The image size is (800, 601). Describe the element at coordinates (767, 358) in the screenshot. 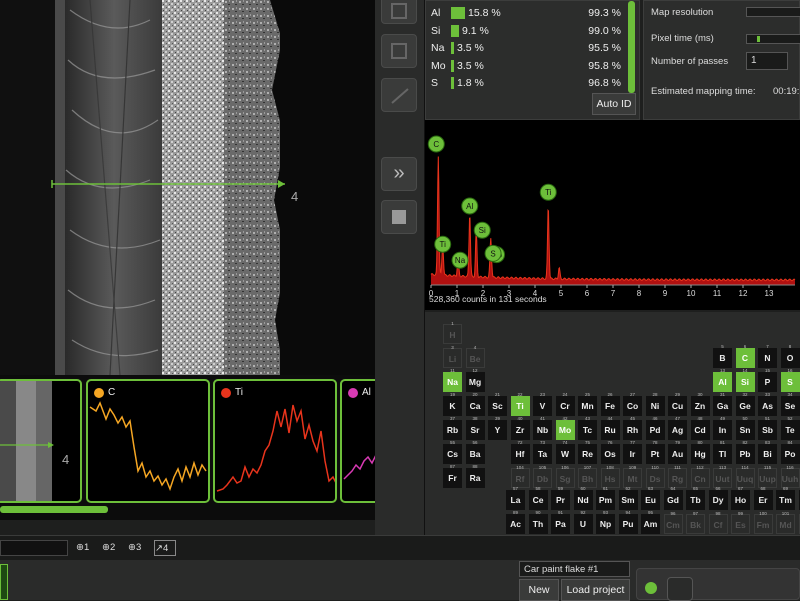

I see `element-N: 7N` at that location.